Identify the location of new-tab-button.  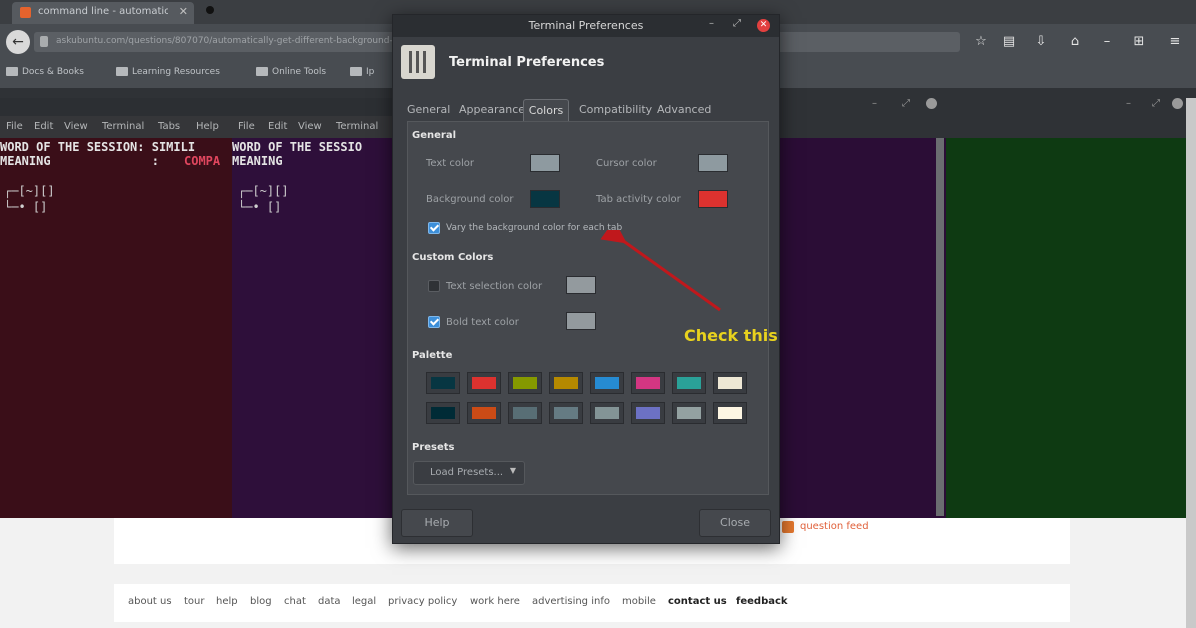
(210, 10).